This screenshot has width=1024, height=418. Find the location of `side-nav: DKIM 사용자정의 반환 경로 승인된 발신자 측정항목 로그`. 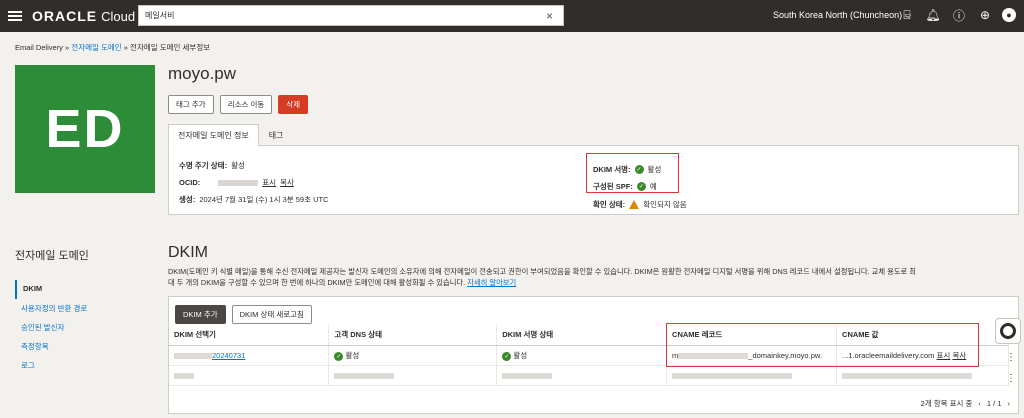

side-nav: DKIM 사용자정의 반환 경로 승인된 발신자 측정항목 로그 is located at coordinates (85, 327).